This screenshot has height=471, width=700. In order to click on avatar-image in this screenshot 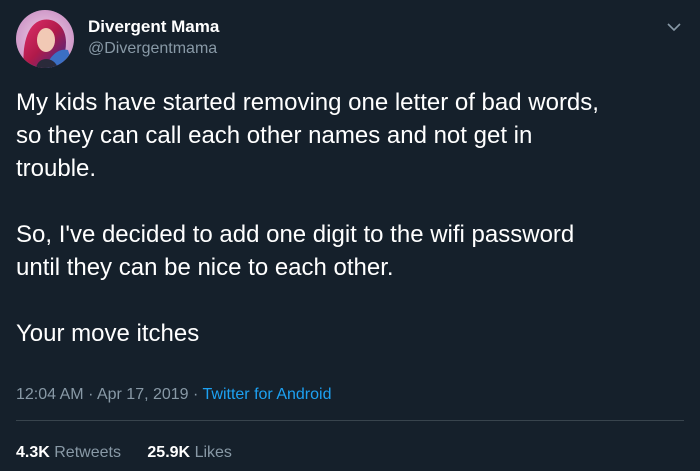, I will do `click(45, 39)`.